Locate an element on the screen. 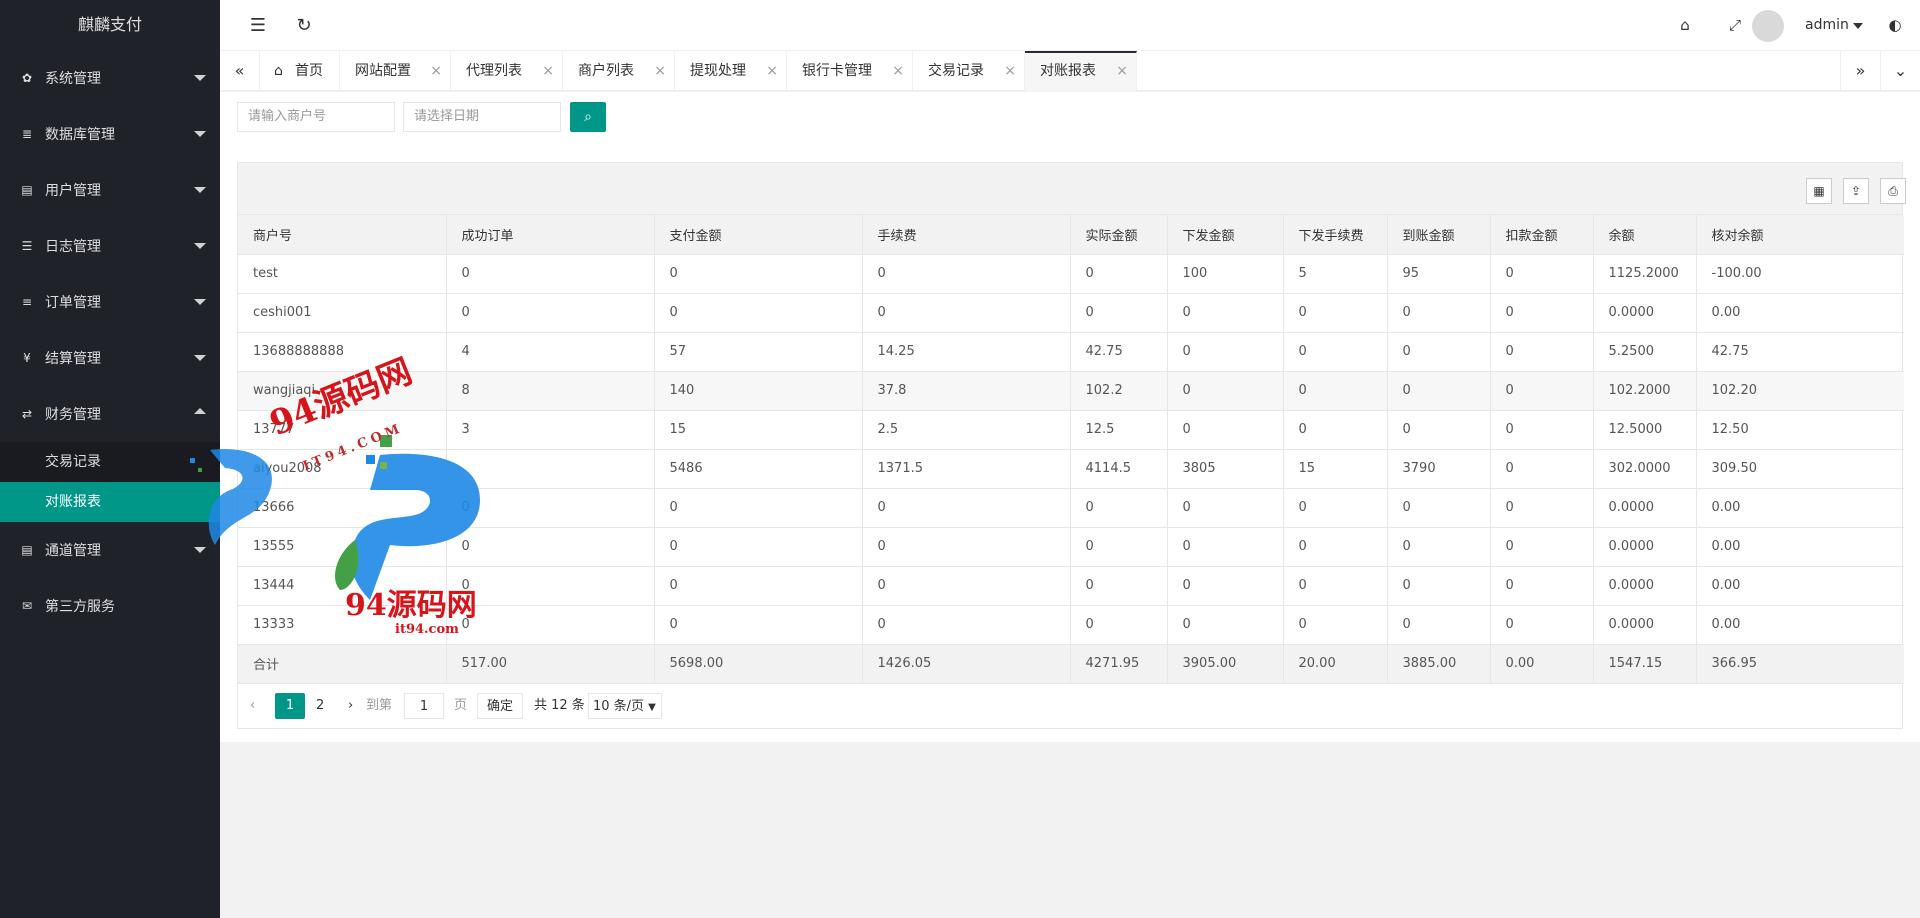 The height and width of the screenshot is (918, 1920). goto-confirm-button: 确定 is located at coordinates (500, 705).